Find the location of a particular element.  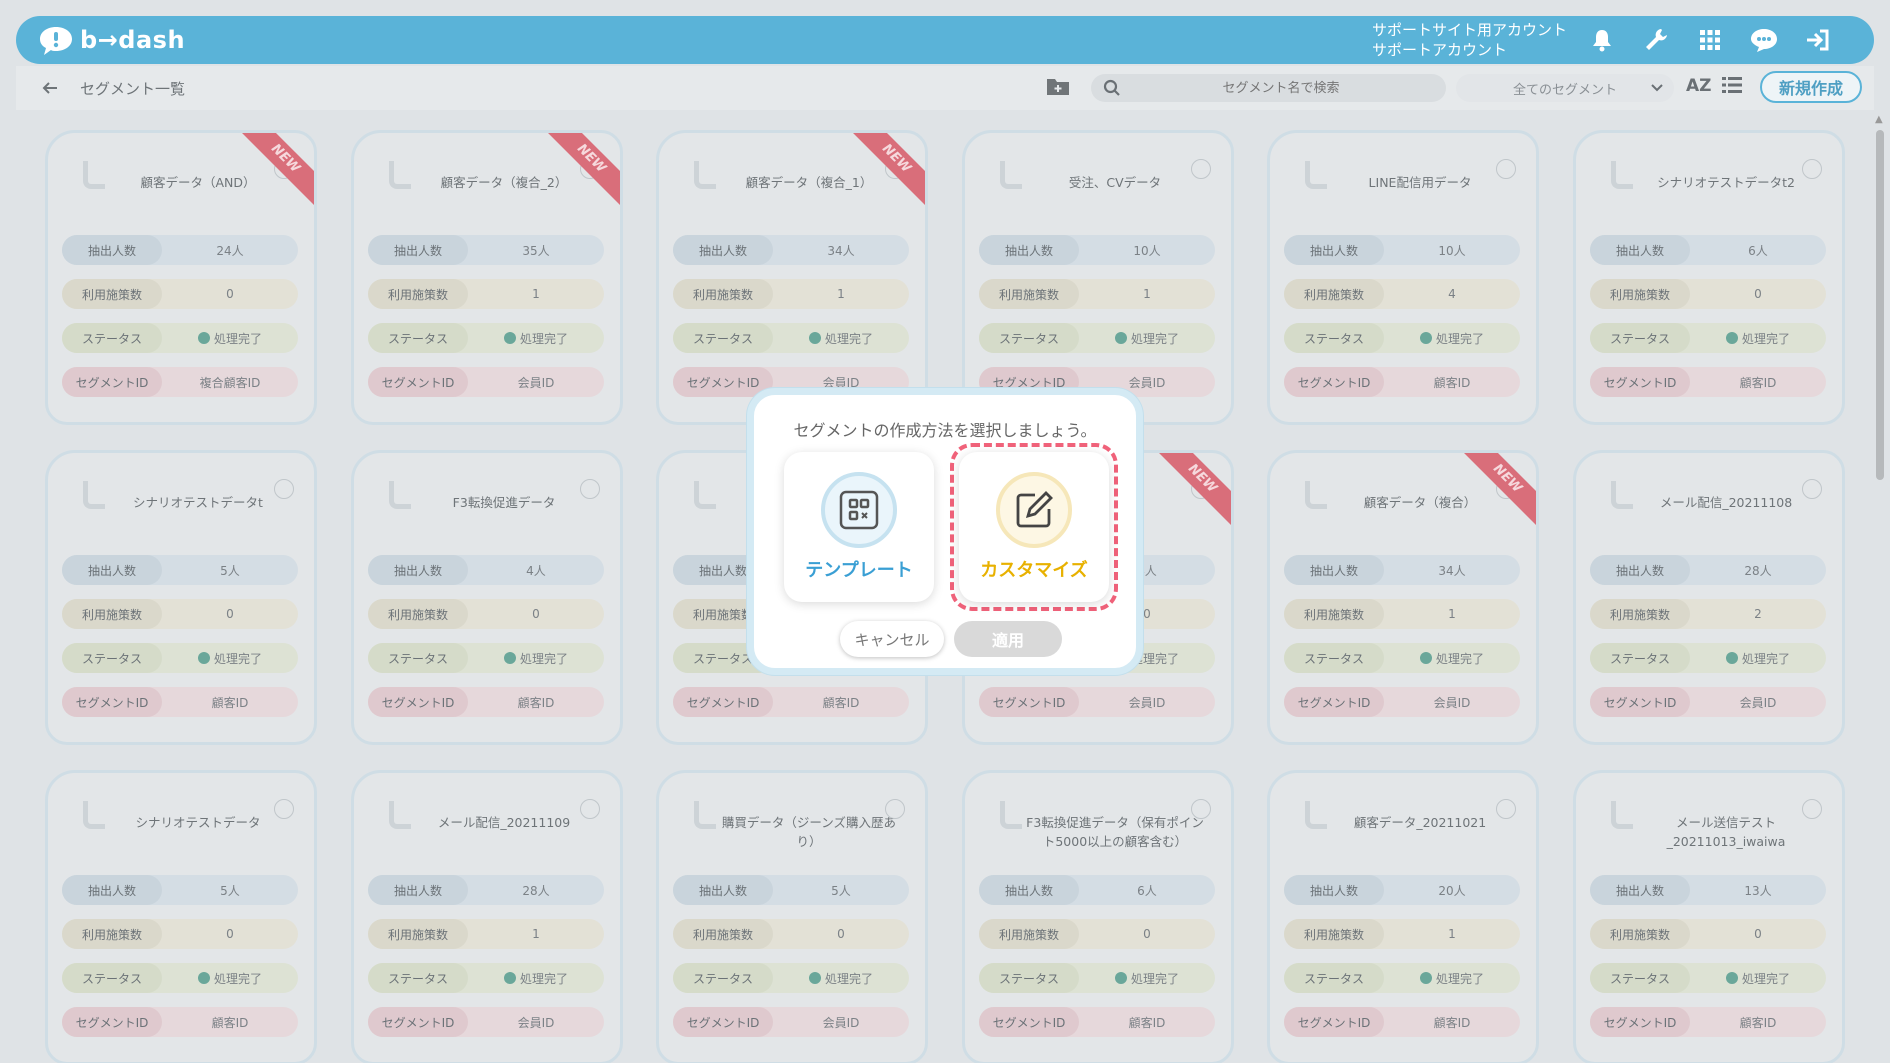

count-value: 34人 is located at coordinates (1452, 570).